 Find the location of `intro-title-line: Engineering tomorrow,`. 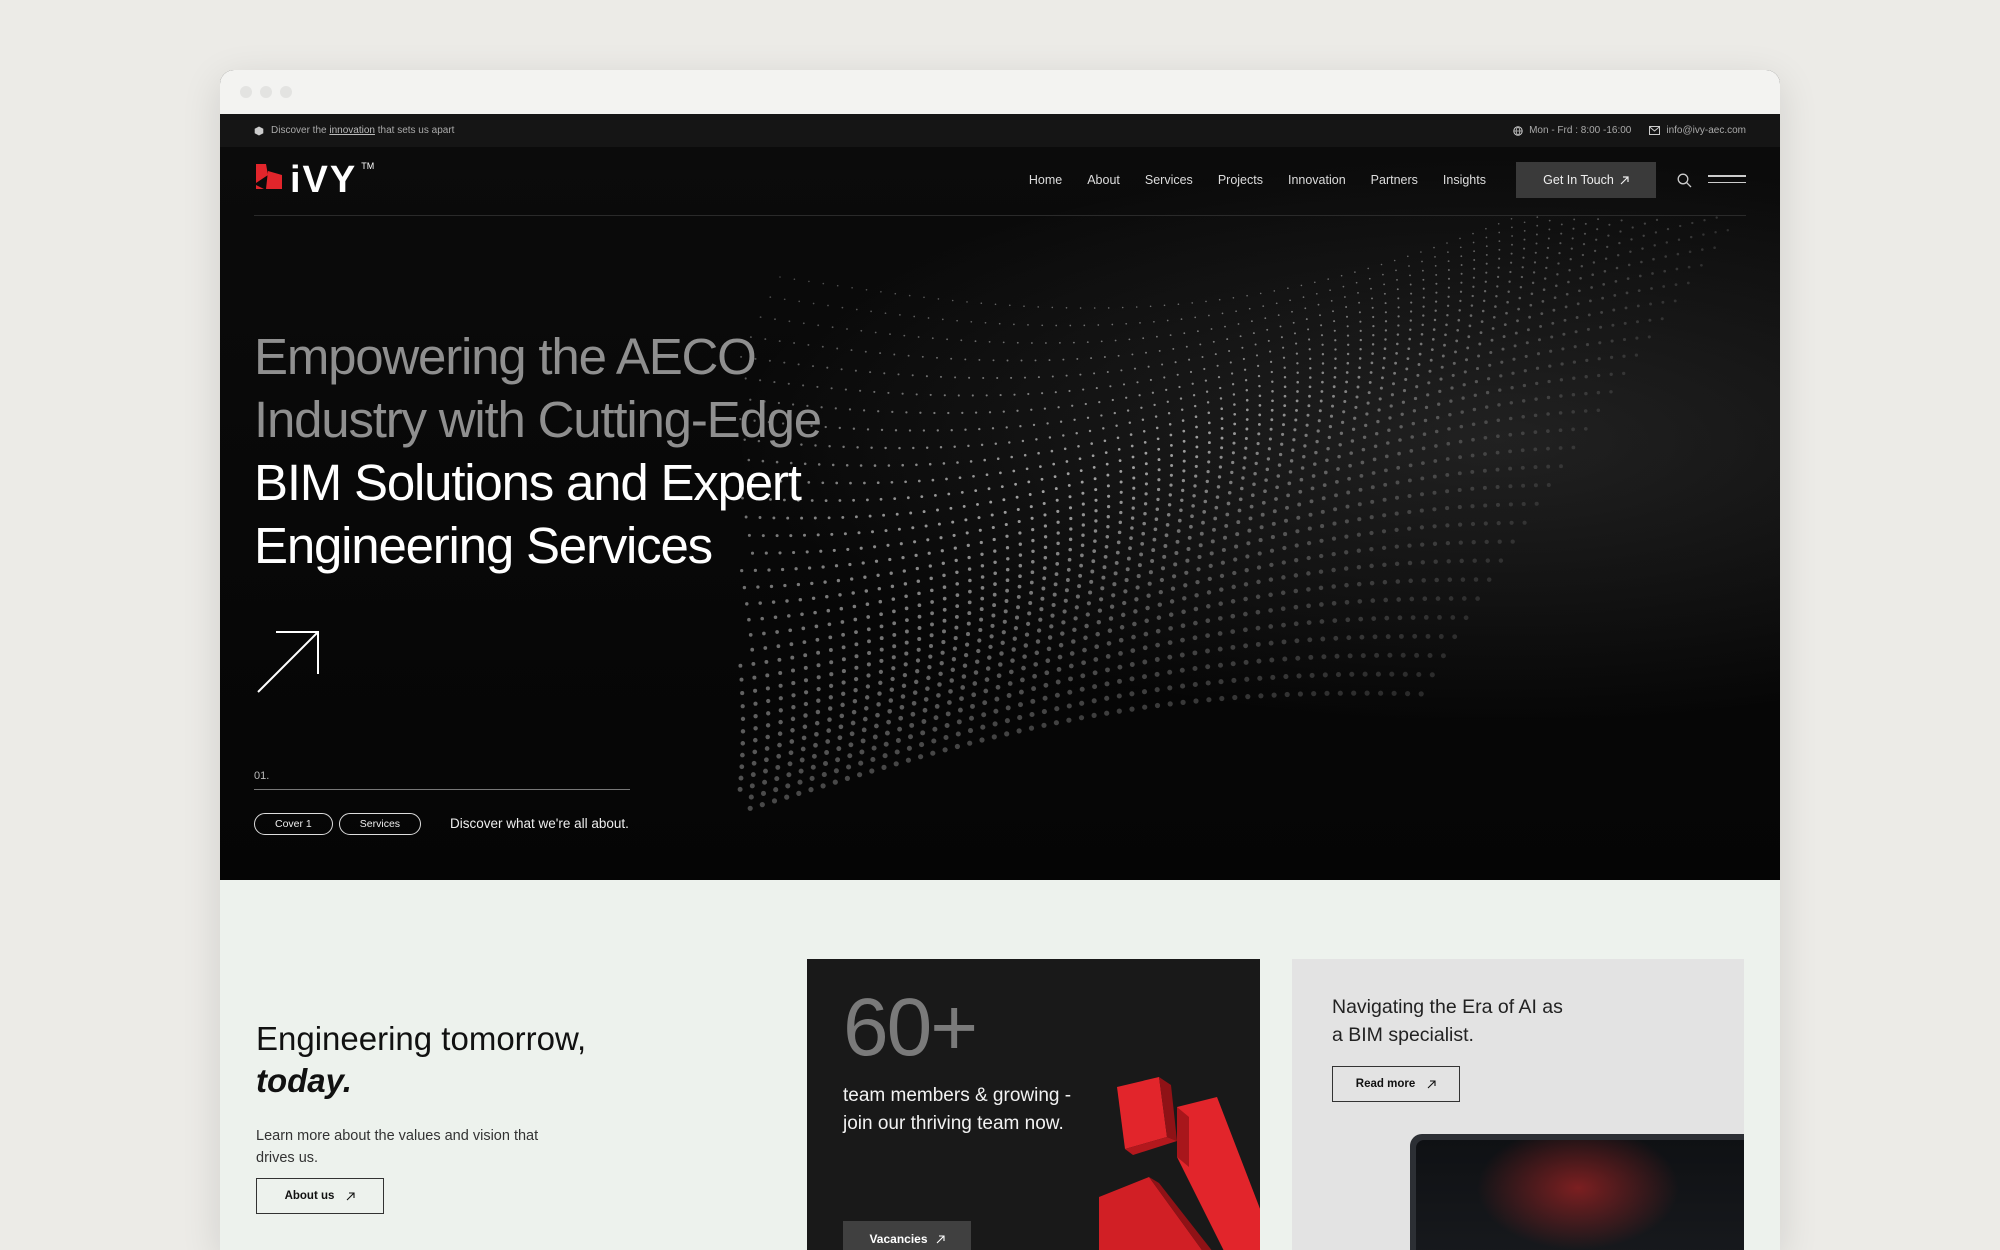

intro-title-line: Engineering tomorrow, is located at coordinates (421, 1038).